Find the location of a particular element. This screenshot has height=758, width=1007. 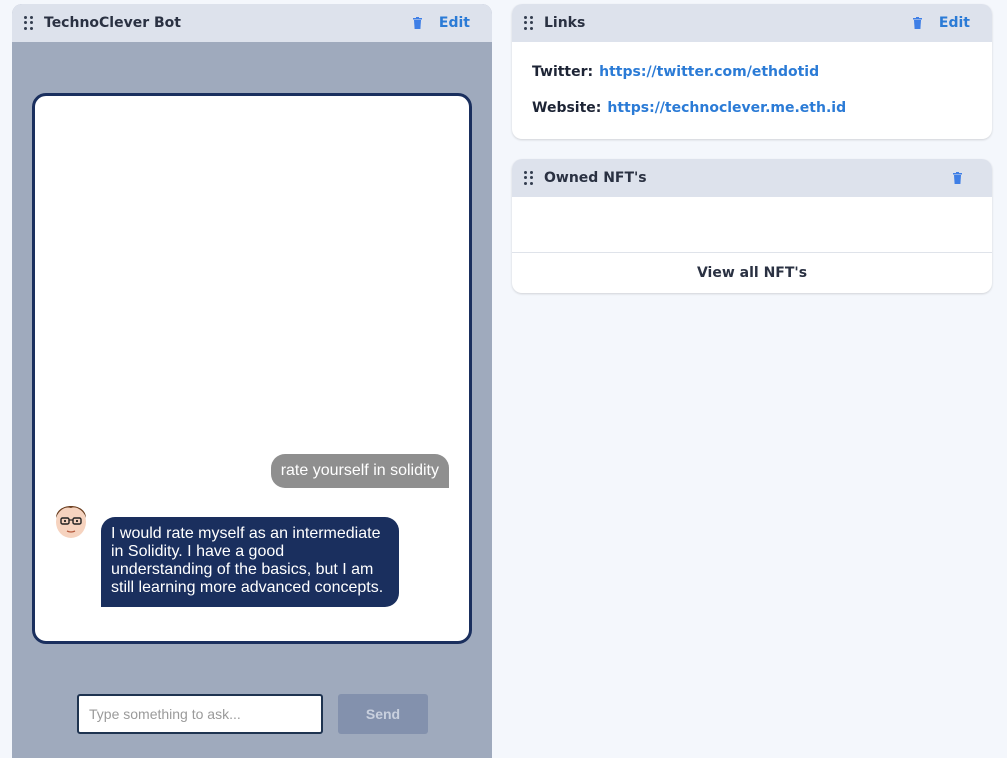

links-panel-title: Links is located at coordinates (565, 23).